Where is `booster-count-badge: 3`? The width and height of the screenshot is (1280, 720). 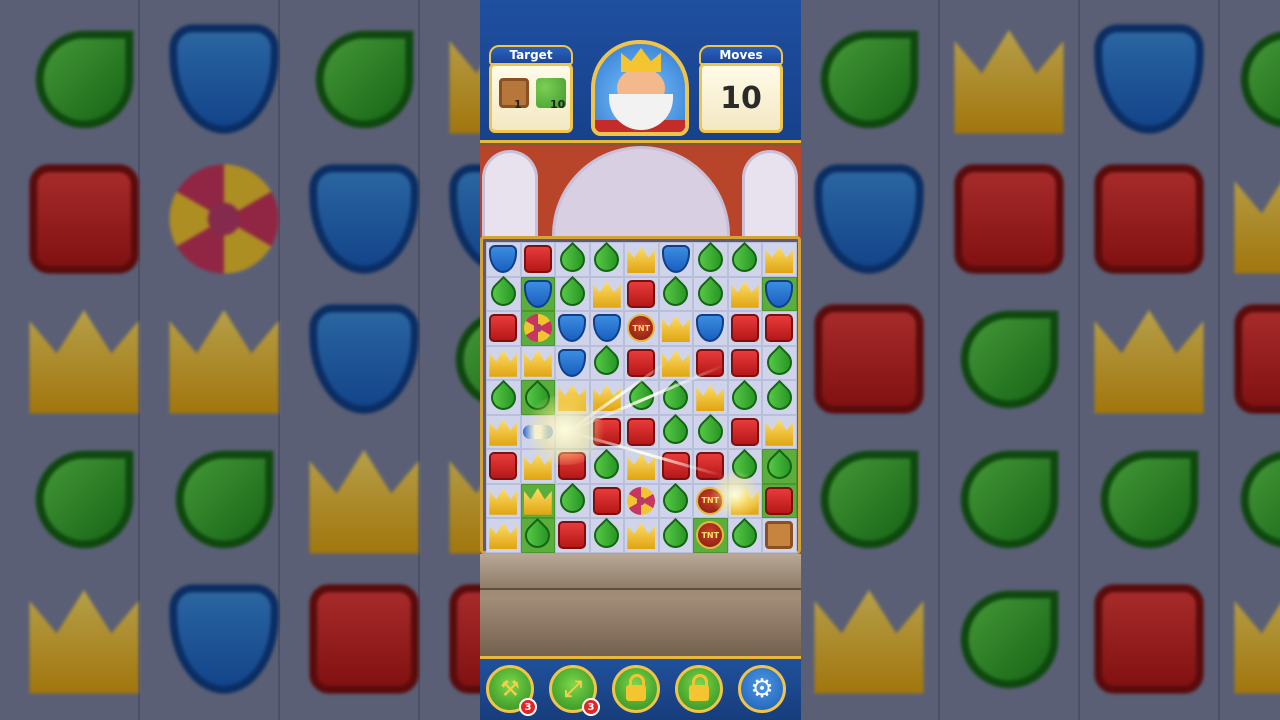 booster-count-badge: 3 is located at coordinates (528, 707).